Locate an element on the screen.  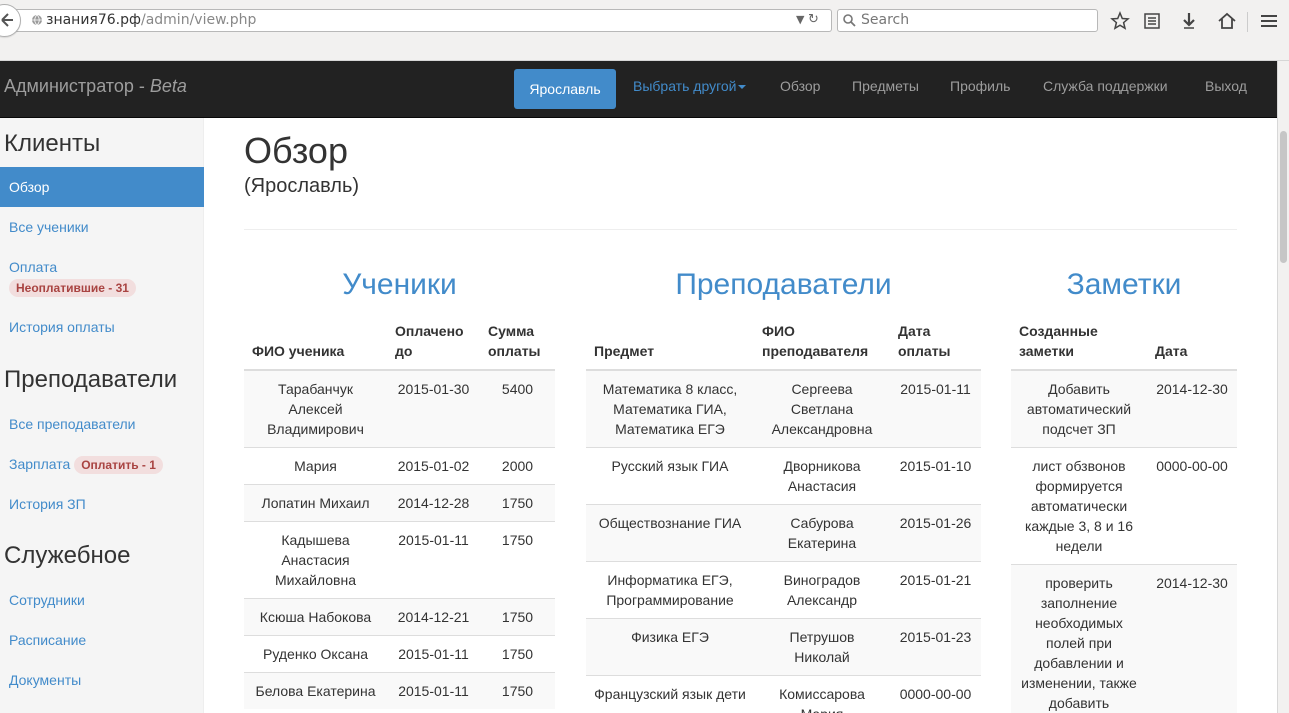
teacher-name-cell: Сергеева Светлана Александровна is located at coordinates (822, 408).